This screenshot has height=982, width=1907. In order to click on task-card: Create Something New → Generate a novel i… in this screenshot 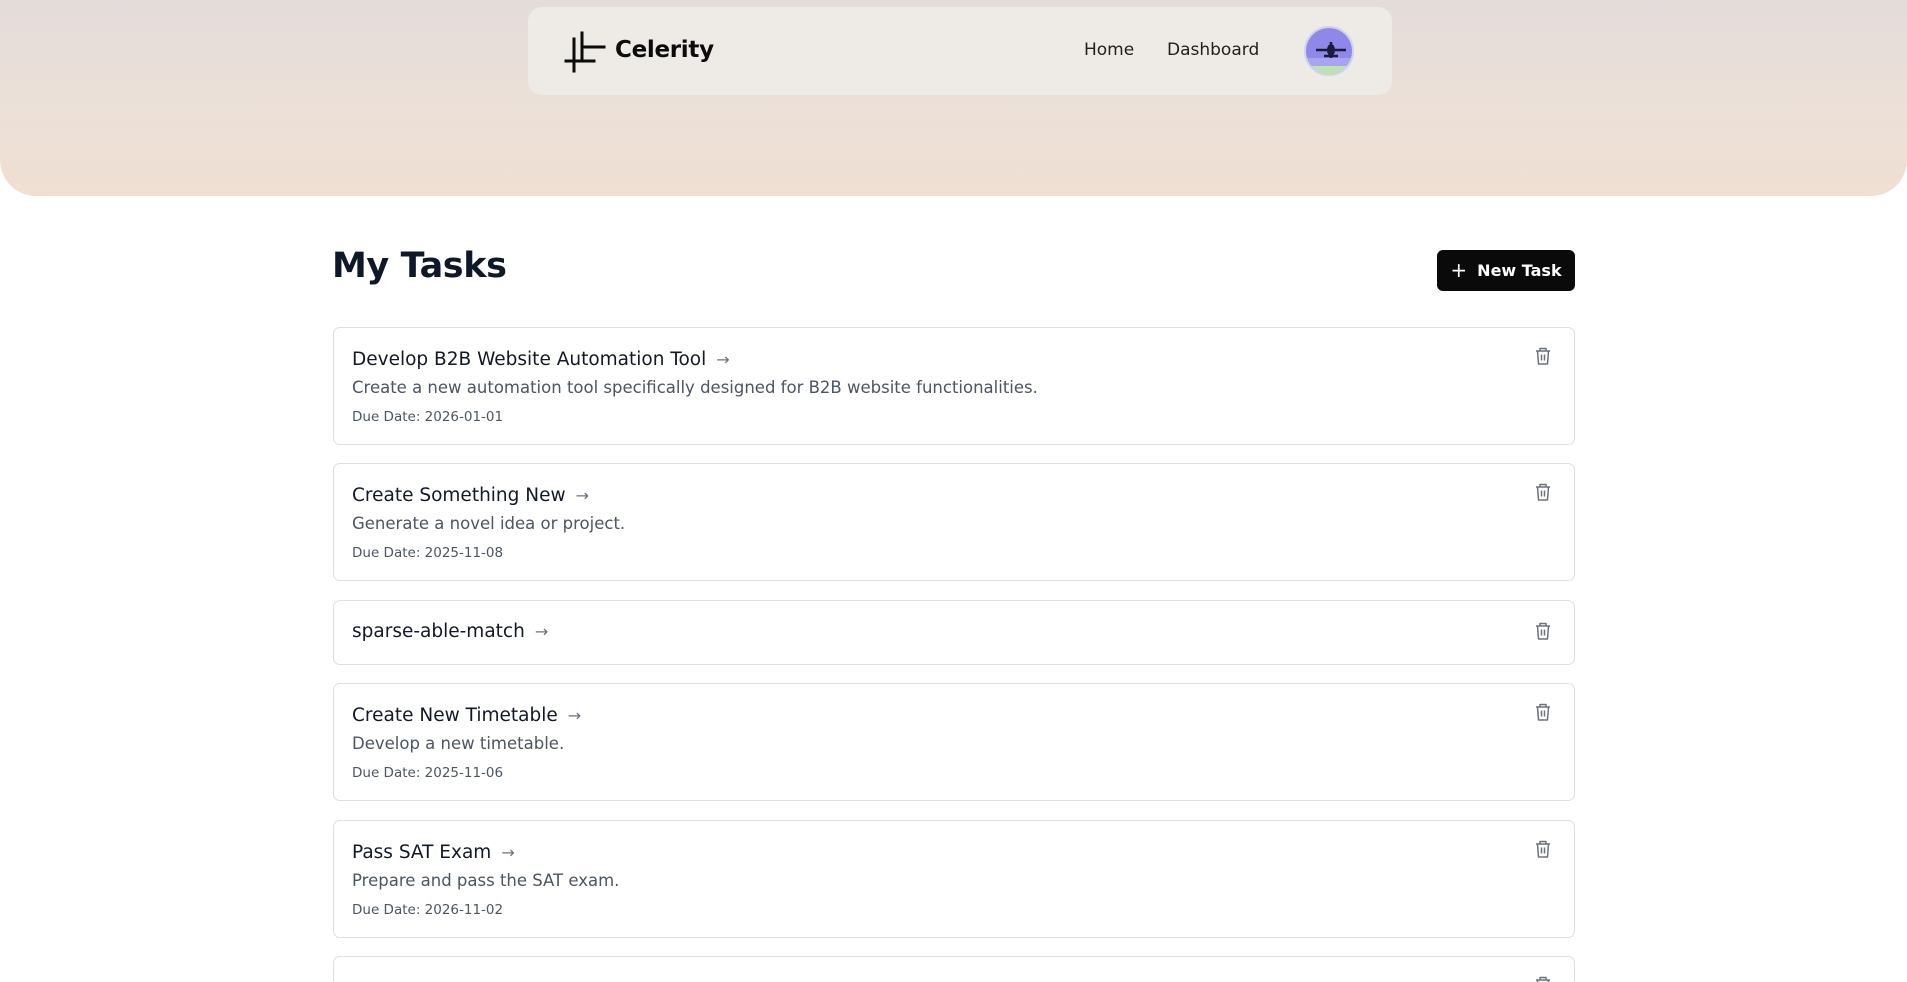, I will do `click(954, 522)`.